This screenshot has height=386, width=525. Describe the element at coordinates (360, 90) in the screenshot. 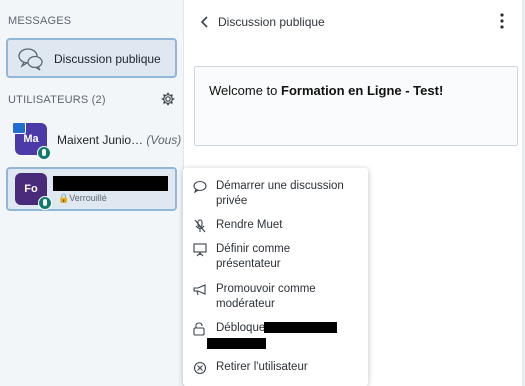

I see `welcome-bold: Formation en Ligne - Test` at that location.